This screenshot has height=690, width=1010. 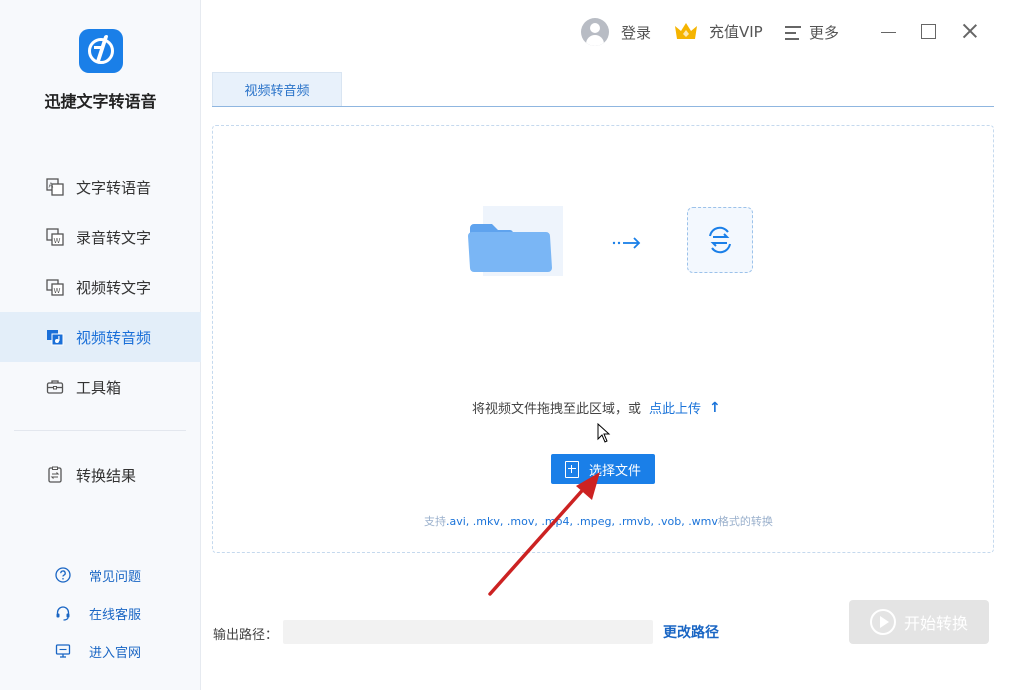 What do you see at coordinates (63, 651) in the screenshot?
I see `monitor-icon` at bounding box center [63, 651].